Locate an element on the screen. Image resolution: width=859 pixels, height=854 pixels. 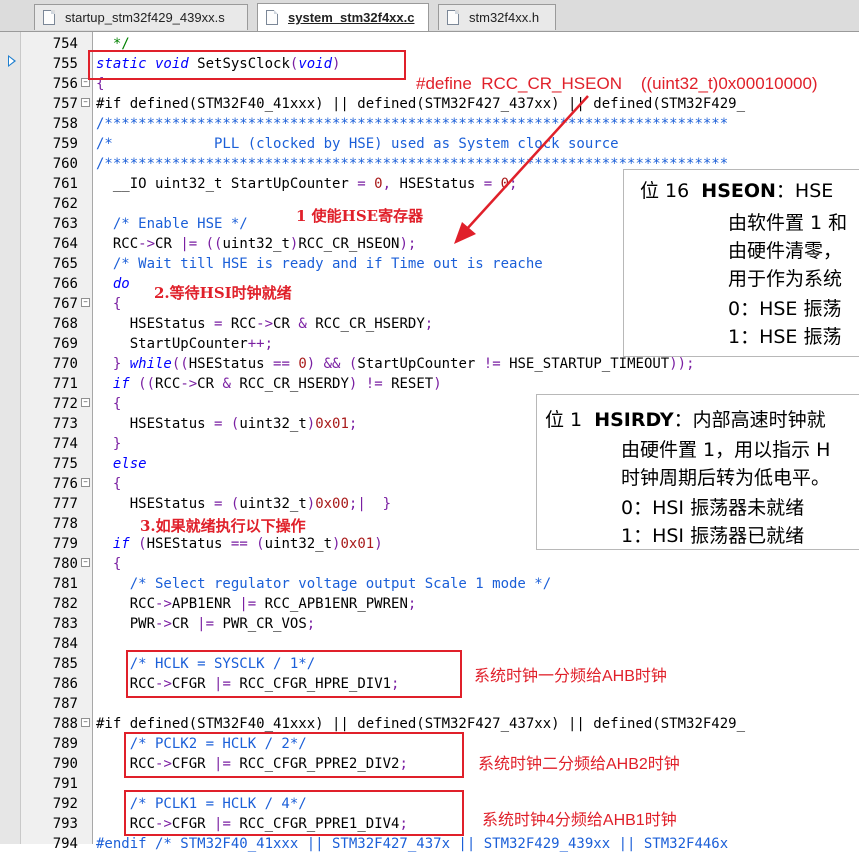
code-text: } is located at coordinates (108, 444).